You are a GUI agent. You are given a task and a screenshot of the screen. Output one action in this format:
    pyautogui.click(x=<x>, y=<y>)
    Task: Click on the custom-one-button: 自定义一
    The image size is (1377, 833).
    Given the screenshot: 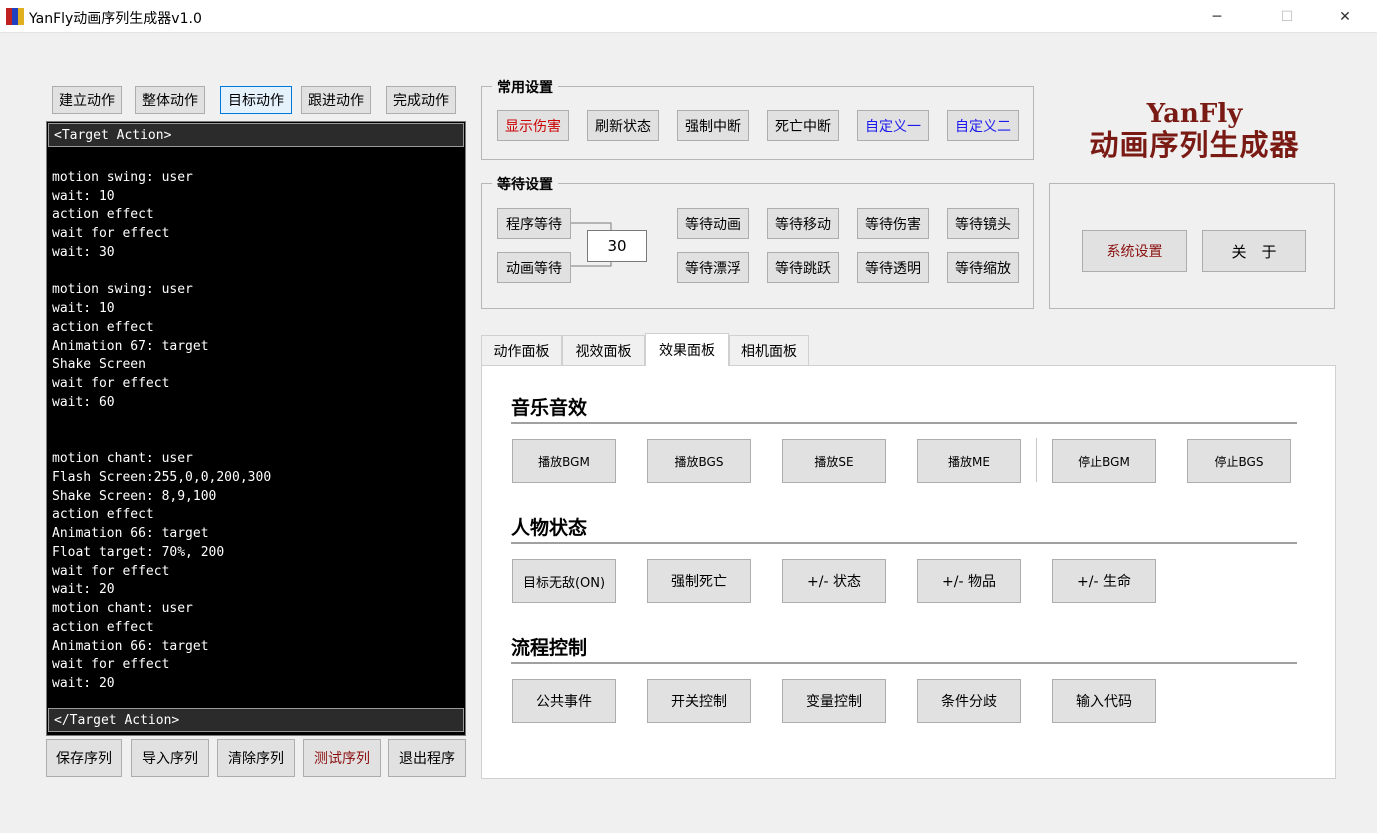 What is the action you would take?
    pyautogui.click(x=893, y=125)
    